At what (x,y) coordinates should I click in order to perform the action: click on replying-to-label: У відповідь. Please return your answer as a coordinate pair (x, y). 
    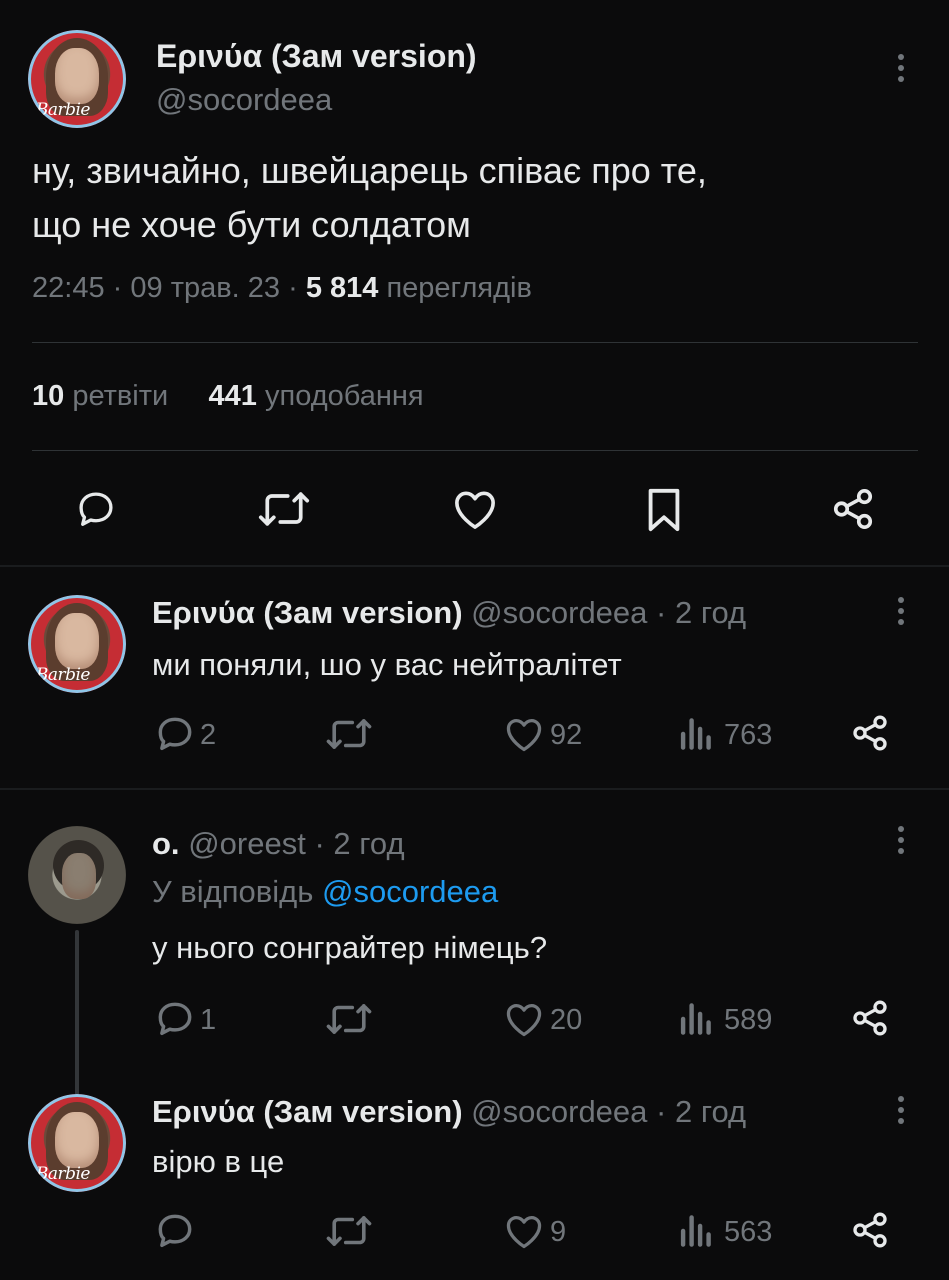
    Looking at the image, I should click on (233, 891).